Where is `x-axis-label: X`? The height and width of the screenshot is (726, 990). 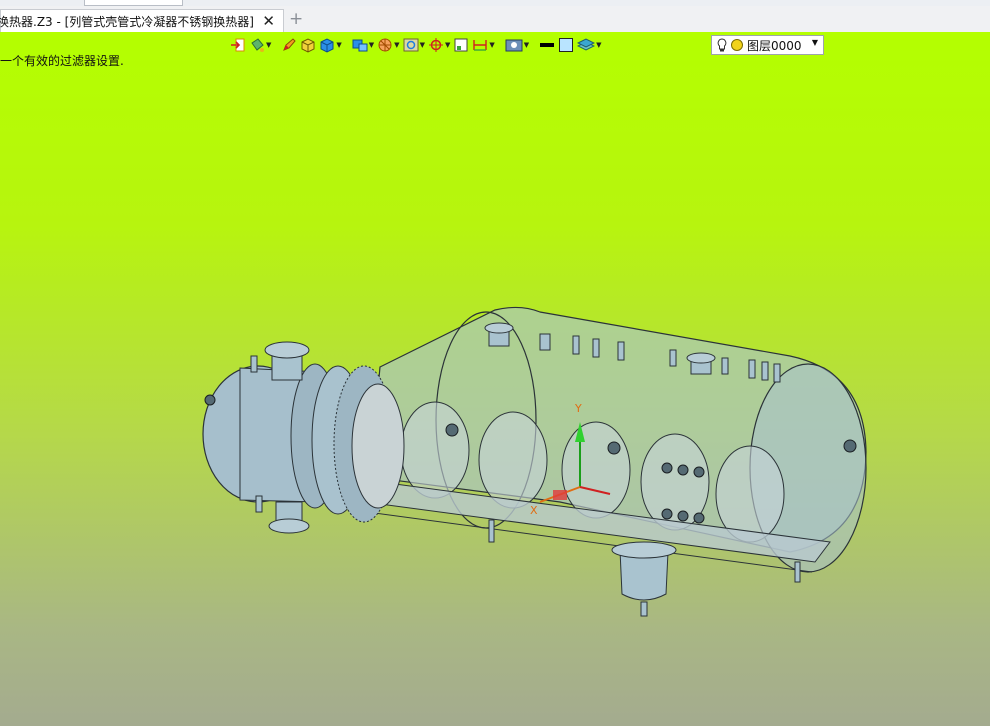 x-axis-label: X is located at coordinates (534, 510).